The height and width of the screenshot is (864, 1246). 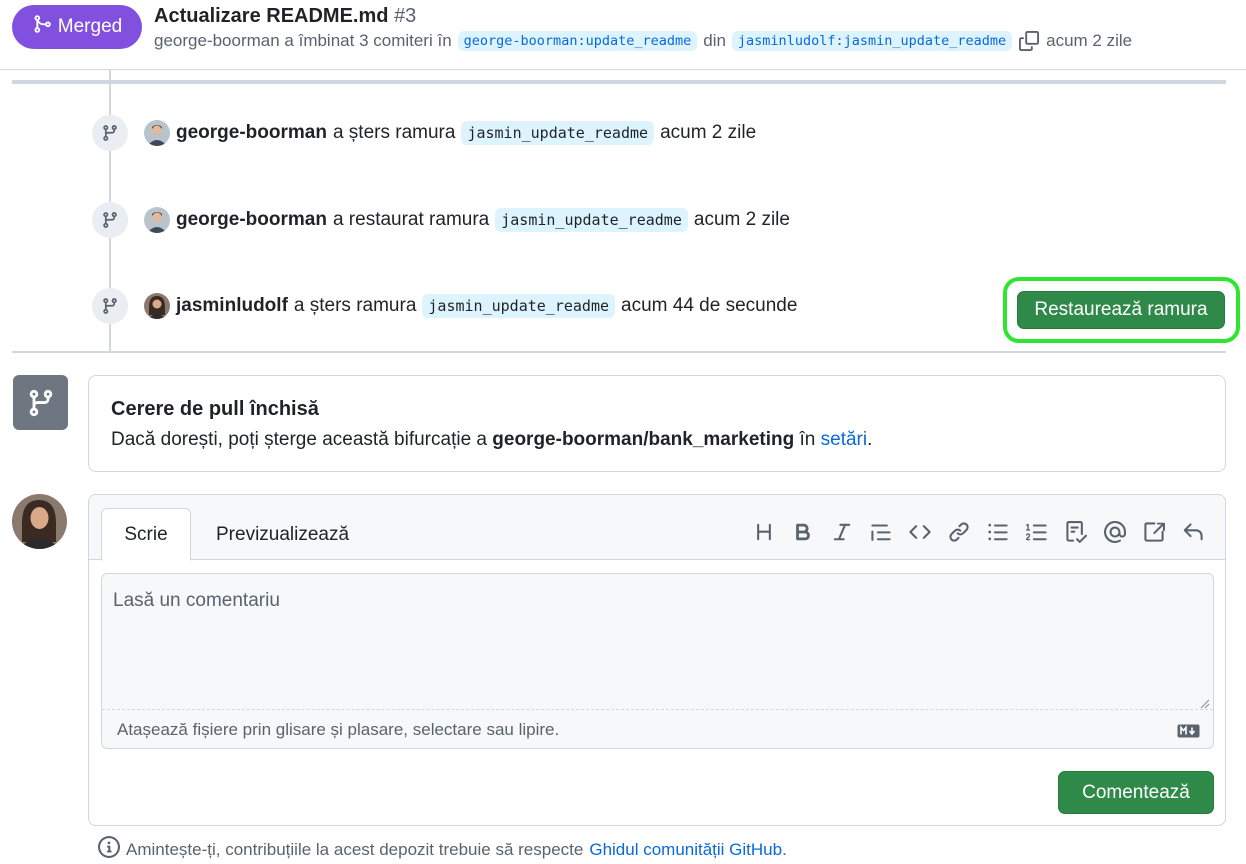 I want to click on bold-icon, so click(x=803, y=532).